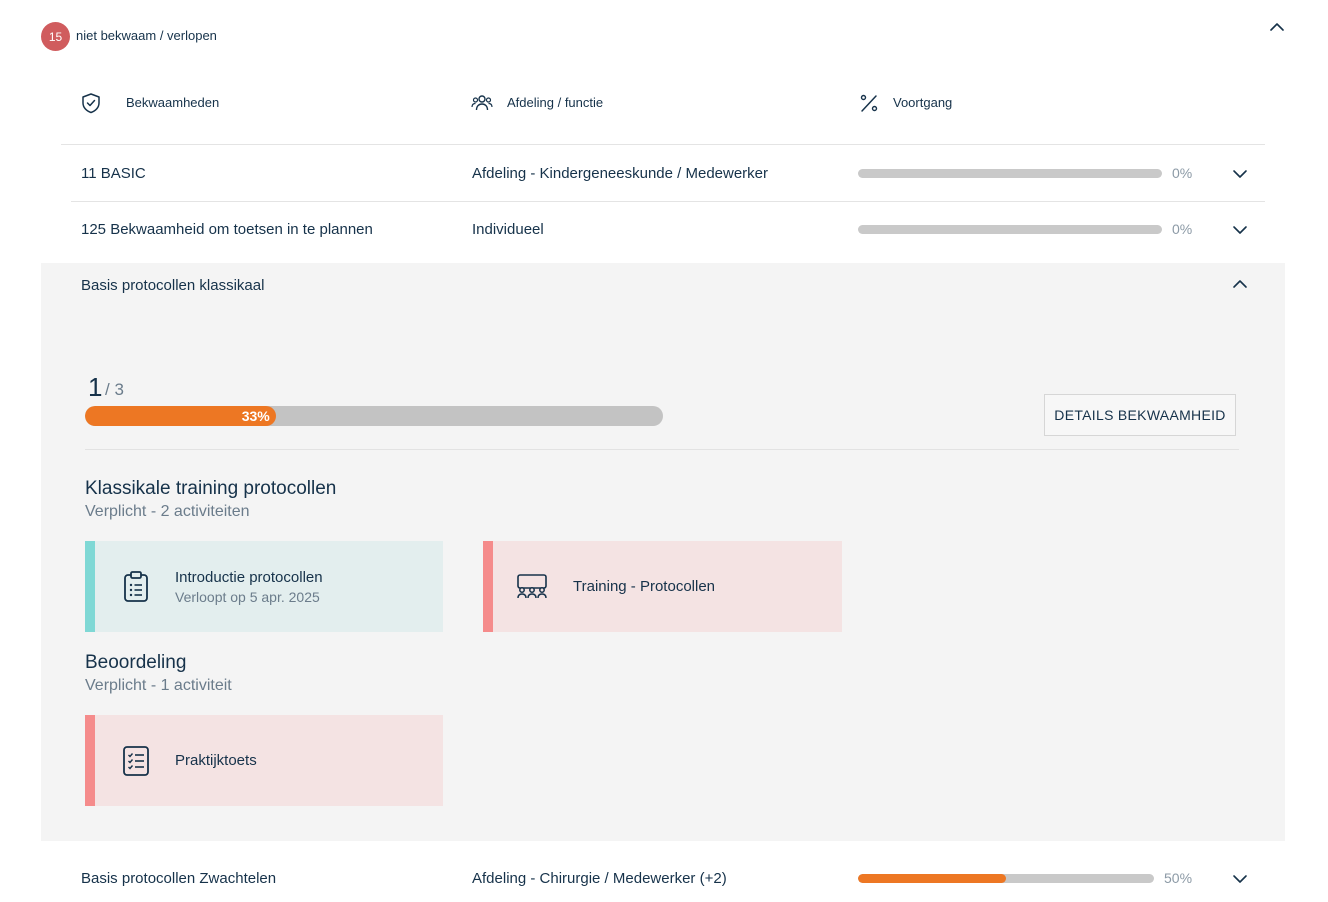 This screenshot has height=902, width=1328. Describe the element at coordinates (532, 585) in the screenshot. I see `classroom-icon` at that location.